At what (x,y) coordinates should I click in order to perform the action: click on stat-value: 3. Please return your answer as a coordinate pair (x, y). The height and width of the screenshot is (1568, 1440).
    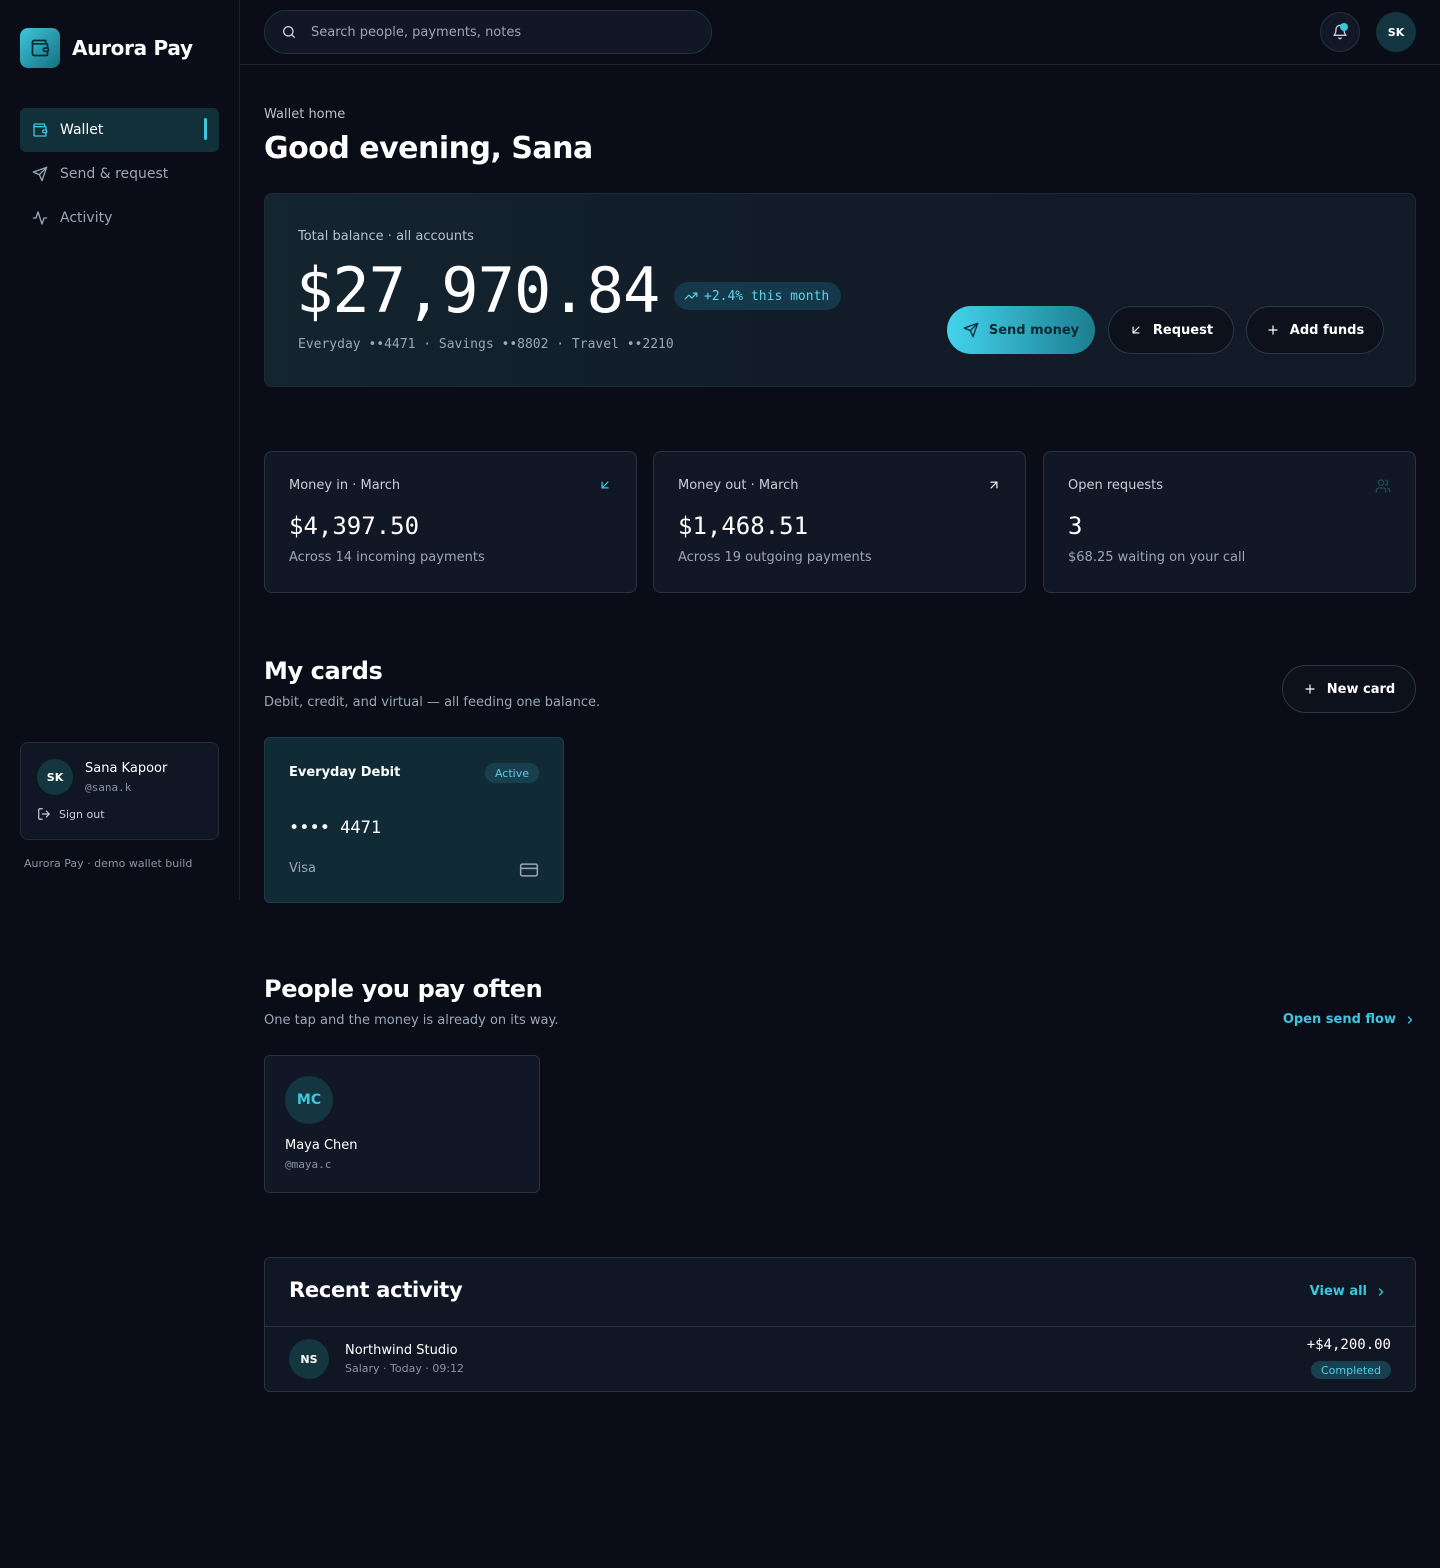
    Looking at the image, I should click on (1075, 526).